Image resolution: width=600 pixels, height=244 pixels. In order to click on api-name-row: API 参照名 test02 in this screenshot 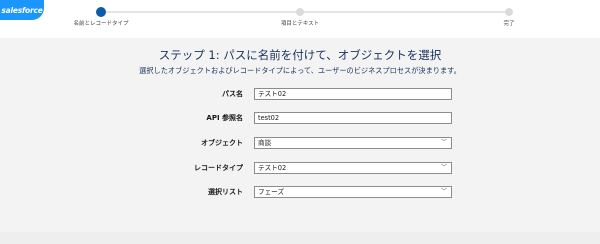, I will do `click(300, 118)`.